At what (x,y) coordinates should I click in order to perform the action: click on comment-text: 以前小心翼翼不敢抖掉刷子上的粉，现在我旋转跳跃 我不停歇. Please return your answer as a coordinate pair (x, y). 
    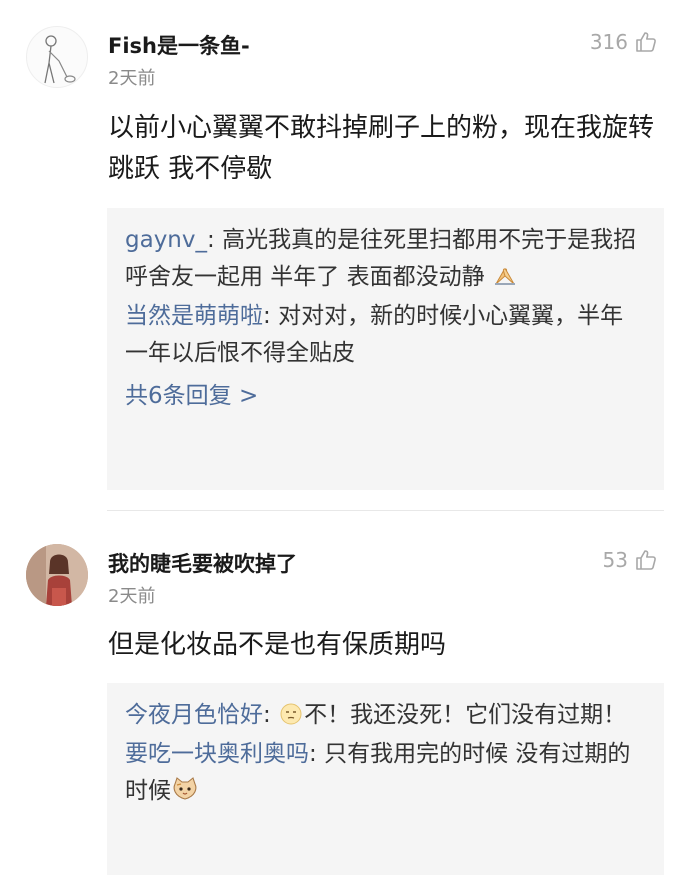
    Looking at the image, I should click on (381, 148).